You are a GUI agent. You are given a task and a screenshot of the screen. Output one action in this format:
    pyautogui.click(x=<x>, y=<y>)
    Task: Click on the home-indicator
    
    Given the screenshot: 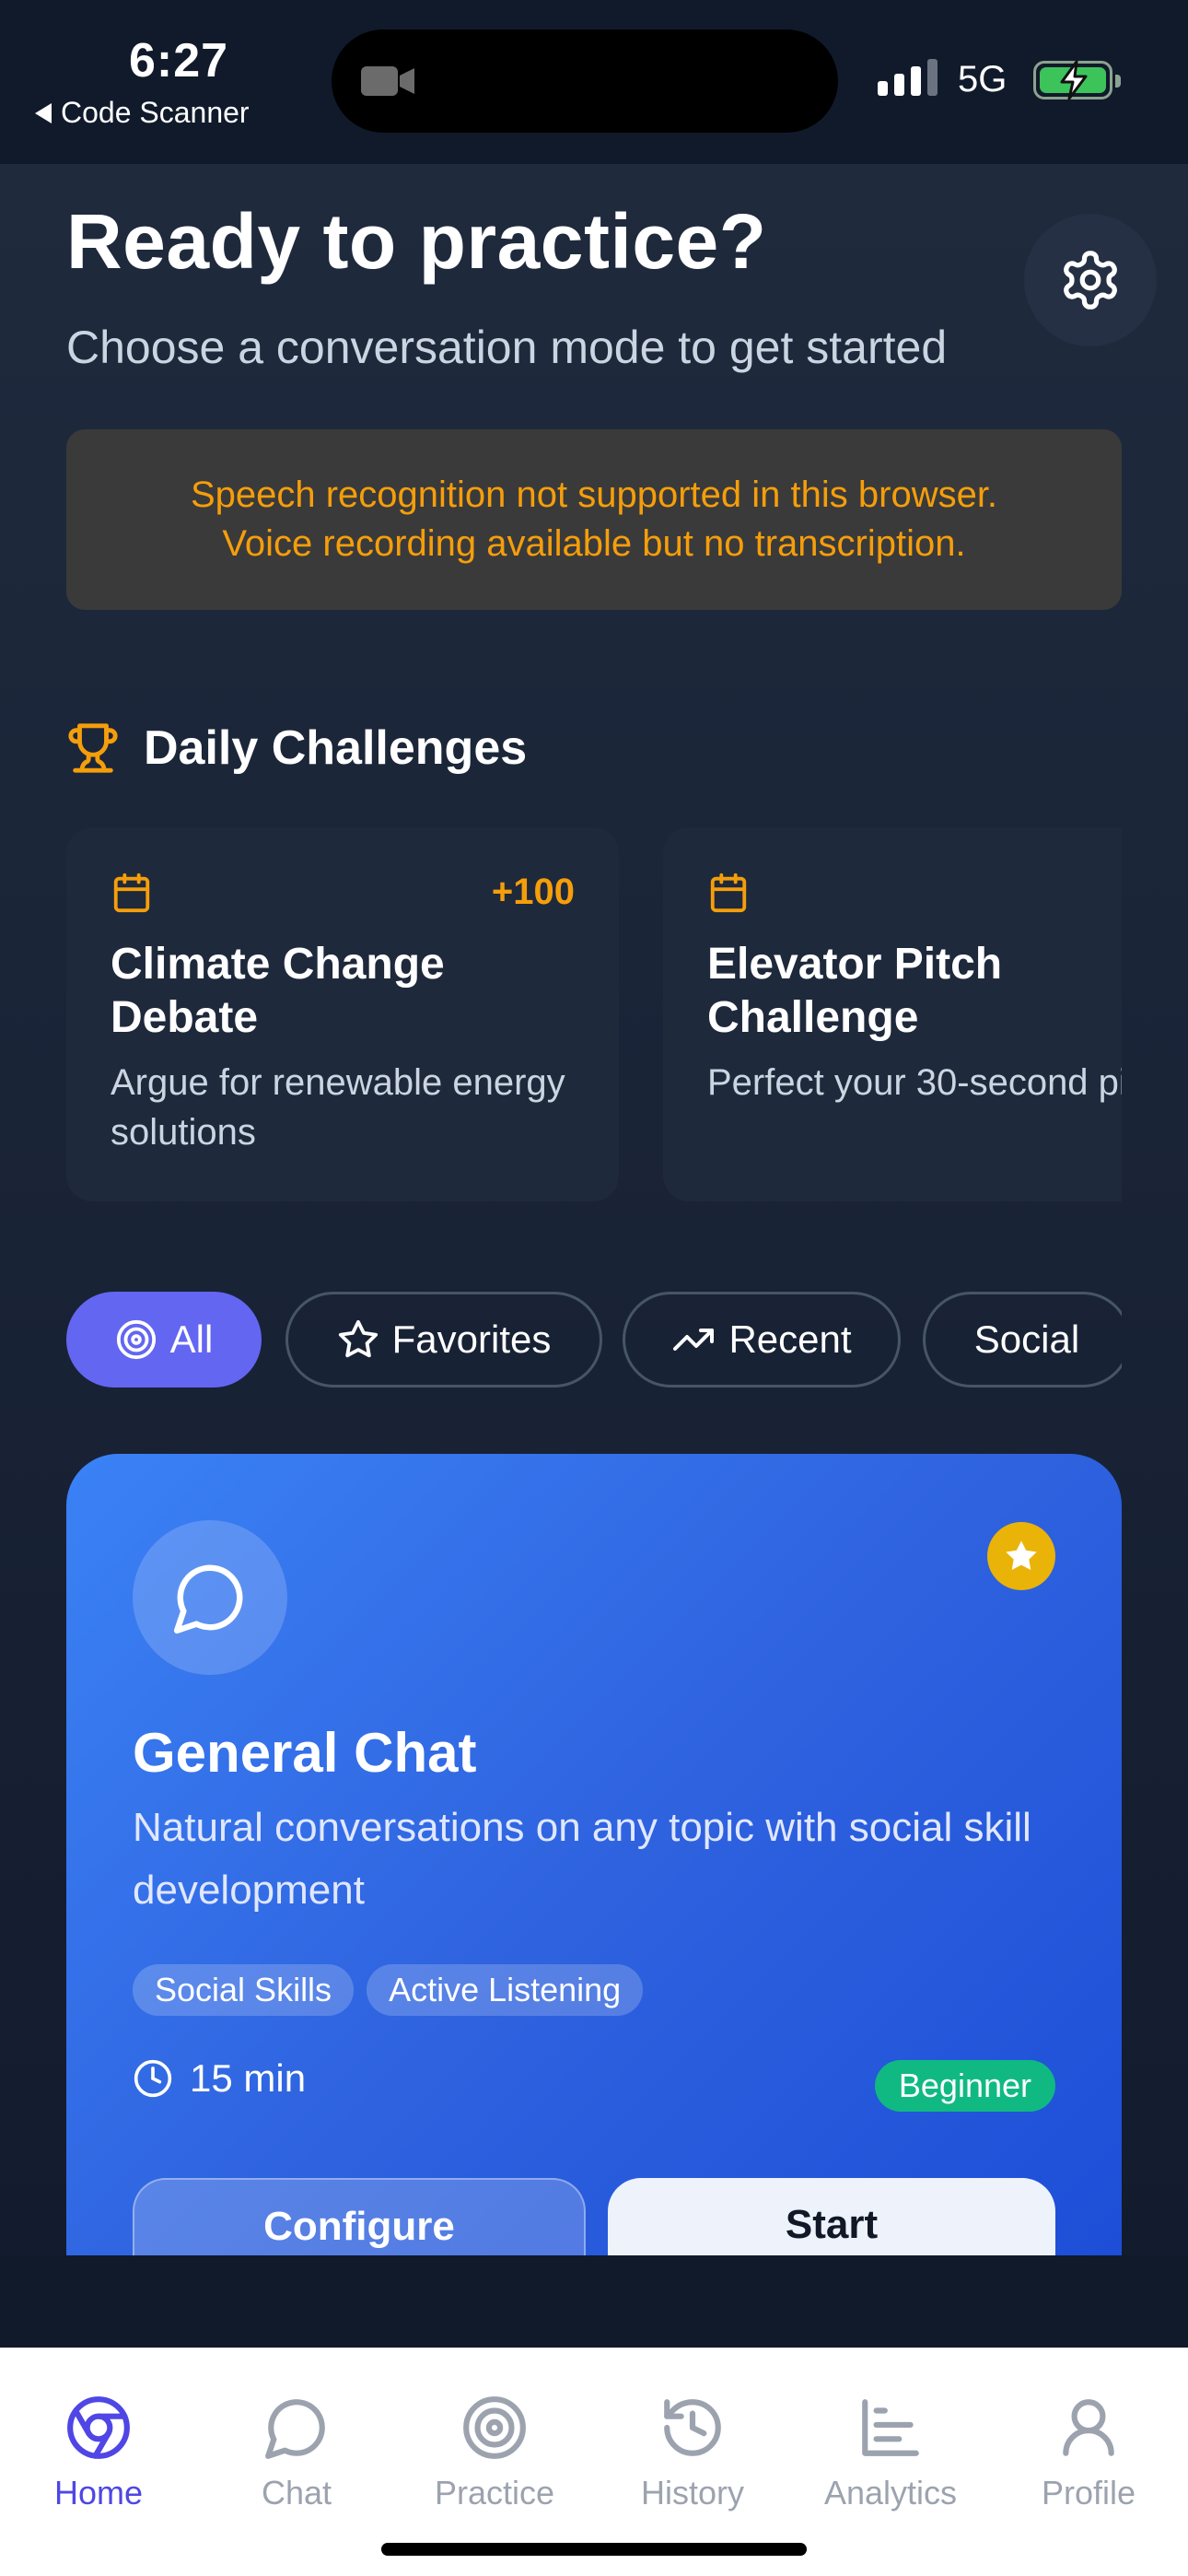 What is the action you would take?
    pyautogui.click(x=594, y=2549)
    